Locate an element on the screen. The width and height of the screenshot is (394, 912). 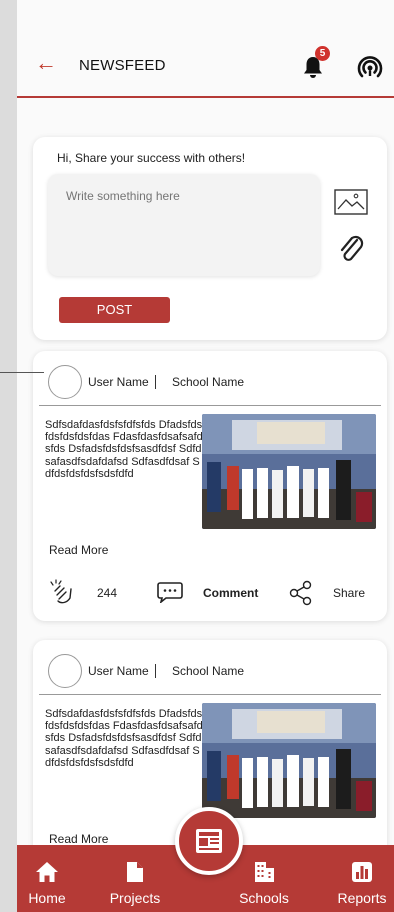
image-attach-icon is located at coordinates (351, 202).